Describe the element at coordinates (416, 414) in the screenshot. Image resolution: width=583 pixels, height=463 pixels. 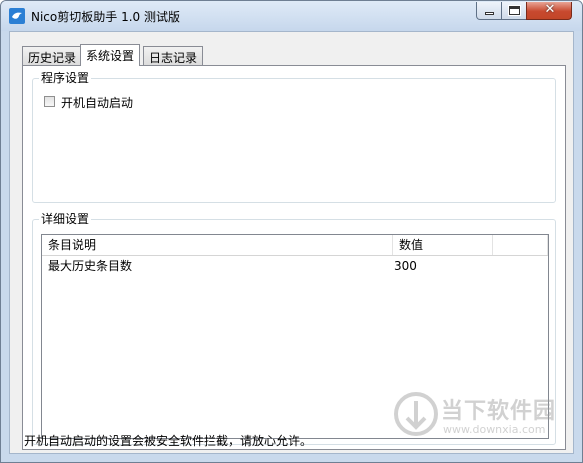
I see `downxia-logo-icon` at that location.